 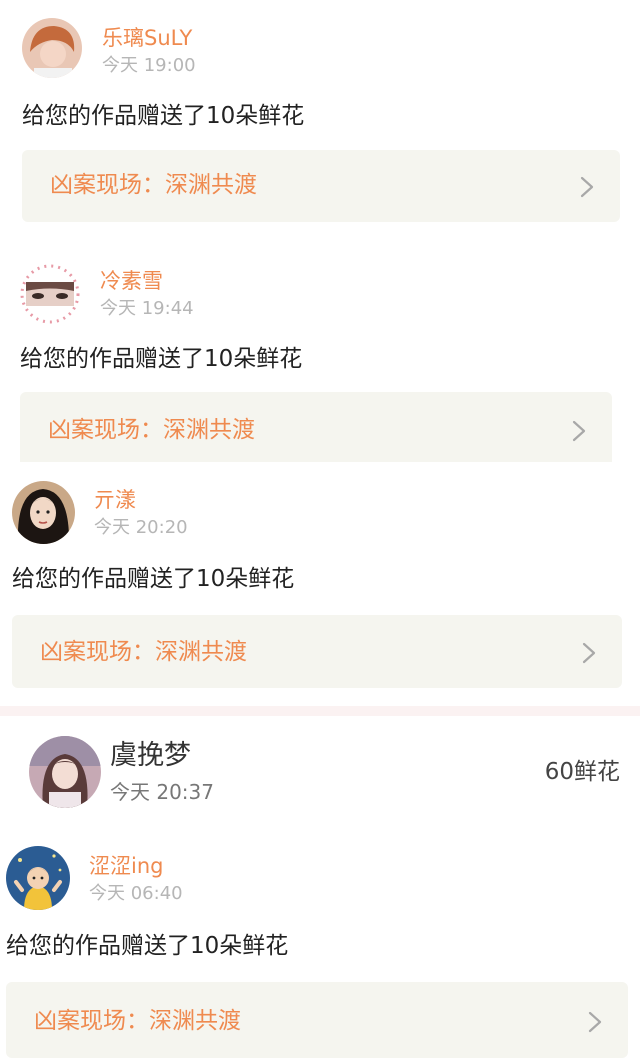 I want to click on work-link: 凶案现场：深渊共渡, so click(x=317, y=1020).